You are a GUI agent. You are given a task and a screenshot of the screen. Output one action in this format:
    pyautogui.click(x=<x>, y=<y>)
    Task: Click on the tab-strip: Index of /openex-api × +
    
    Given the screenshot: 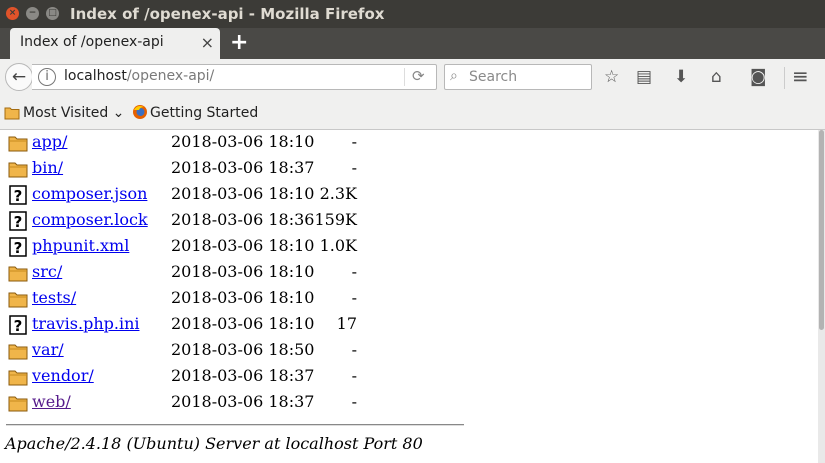 What is the action you would take?
    pyautogui.click(x=412, y=43)
    